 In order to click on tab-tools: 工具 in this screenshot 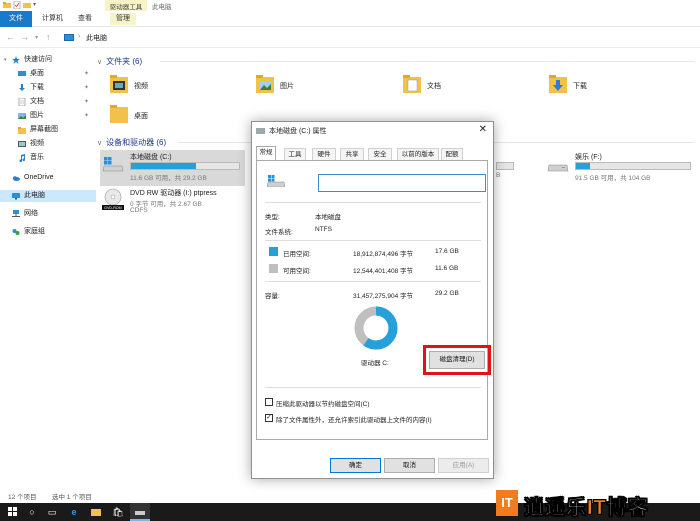, I will do `click(295, 154)`.